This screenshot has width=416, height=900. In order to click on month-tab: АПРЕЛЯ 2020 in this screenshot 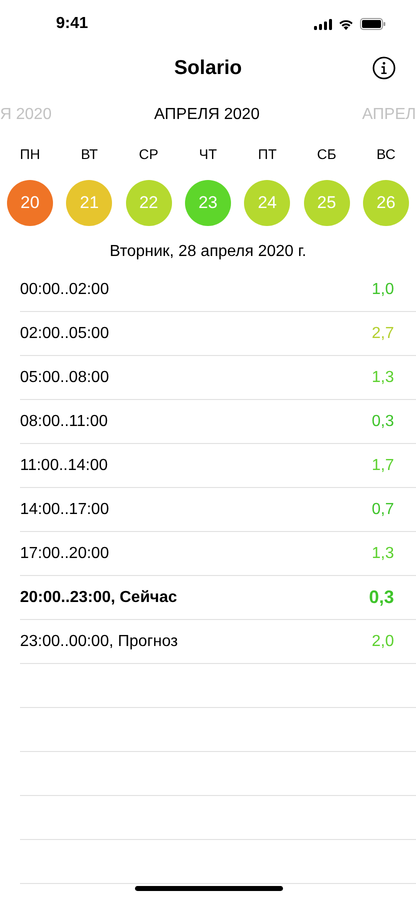, I will do `click(207, 115)`.